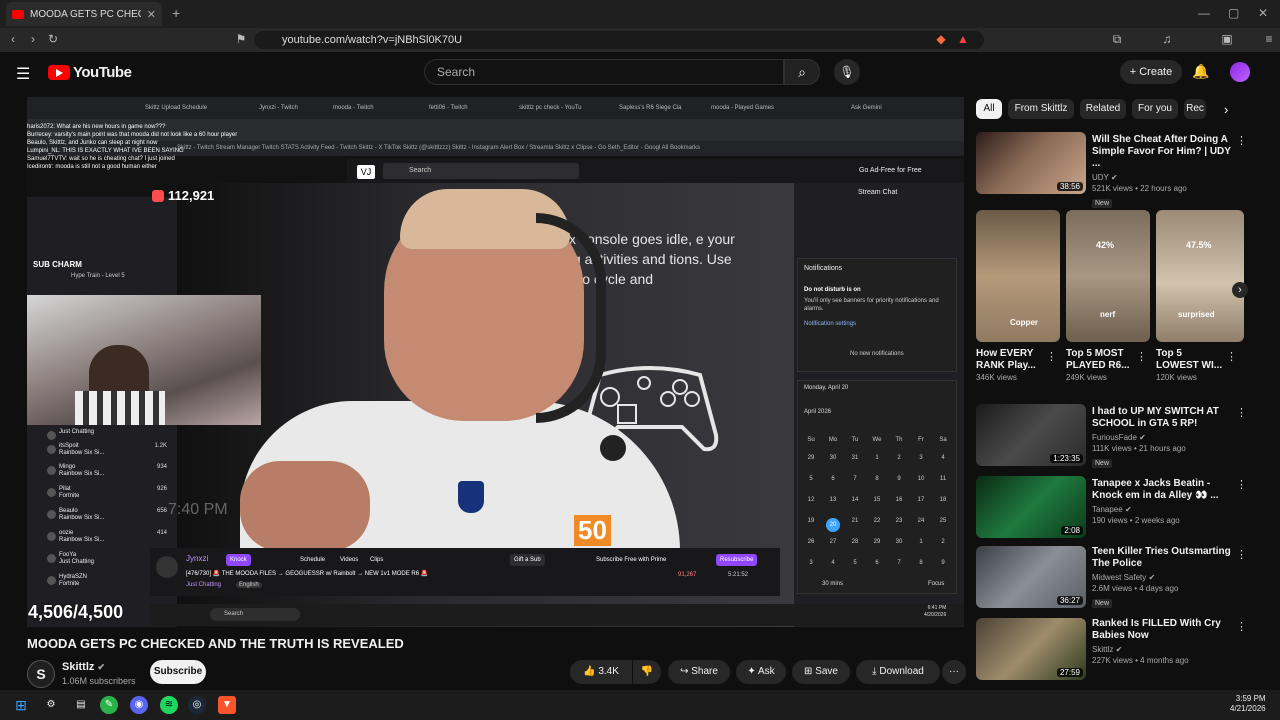 This screenshot has height=720, width=1280. What do you see at coordinates (198, 509) in the screenshot?
I see `idle-clock: 7:40 PM` at bounding box center [198, 509].